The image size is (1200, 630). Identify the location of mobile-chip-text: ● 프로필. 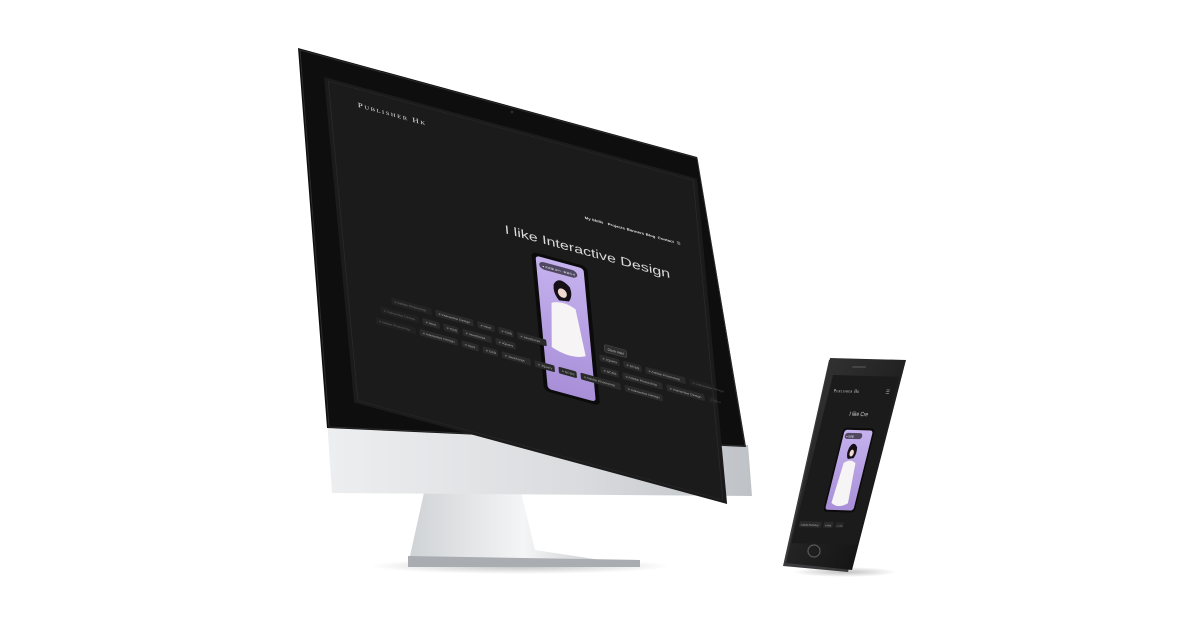
(850, 436).